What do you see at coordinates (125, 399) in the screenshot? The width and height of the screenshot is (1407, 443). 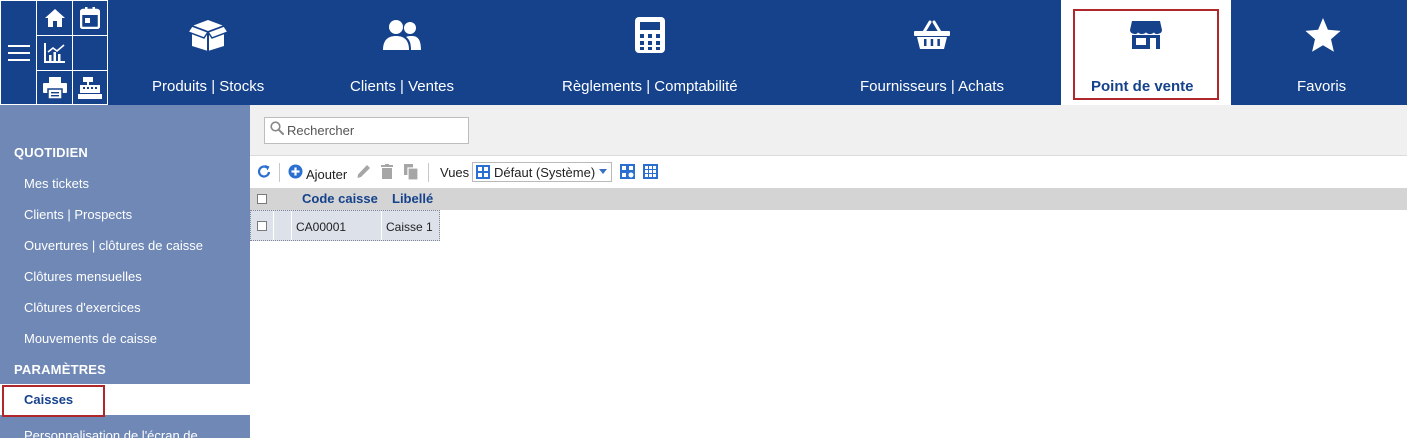 I see `sidebar-item-caisses: Caisses` at bounding box center [125, 399].